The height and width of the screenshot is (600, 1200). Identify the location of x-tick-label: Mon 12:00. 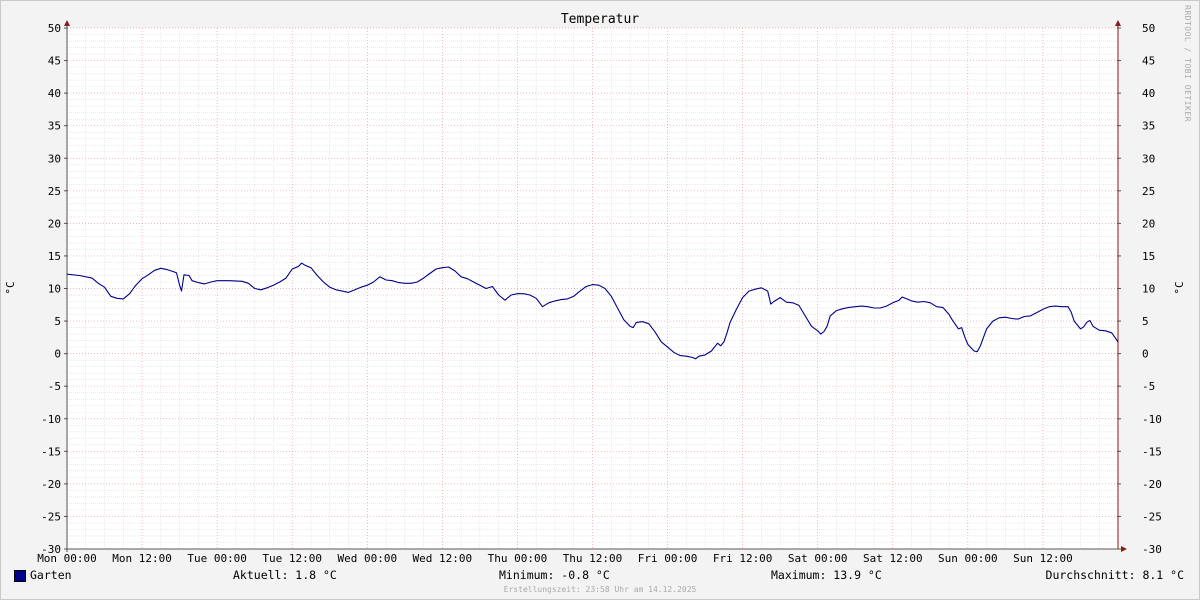
(142, 558).